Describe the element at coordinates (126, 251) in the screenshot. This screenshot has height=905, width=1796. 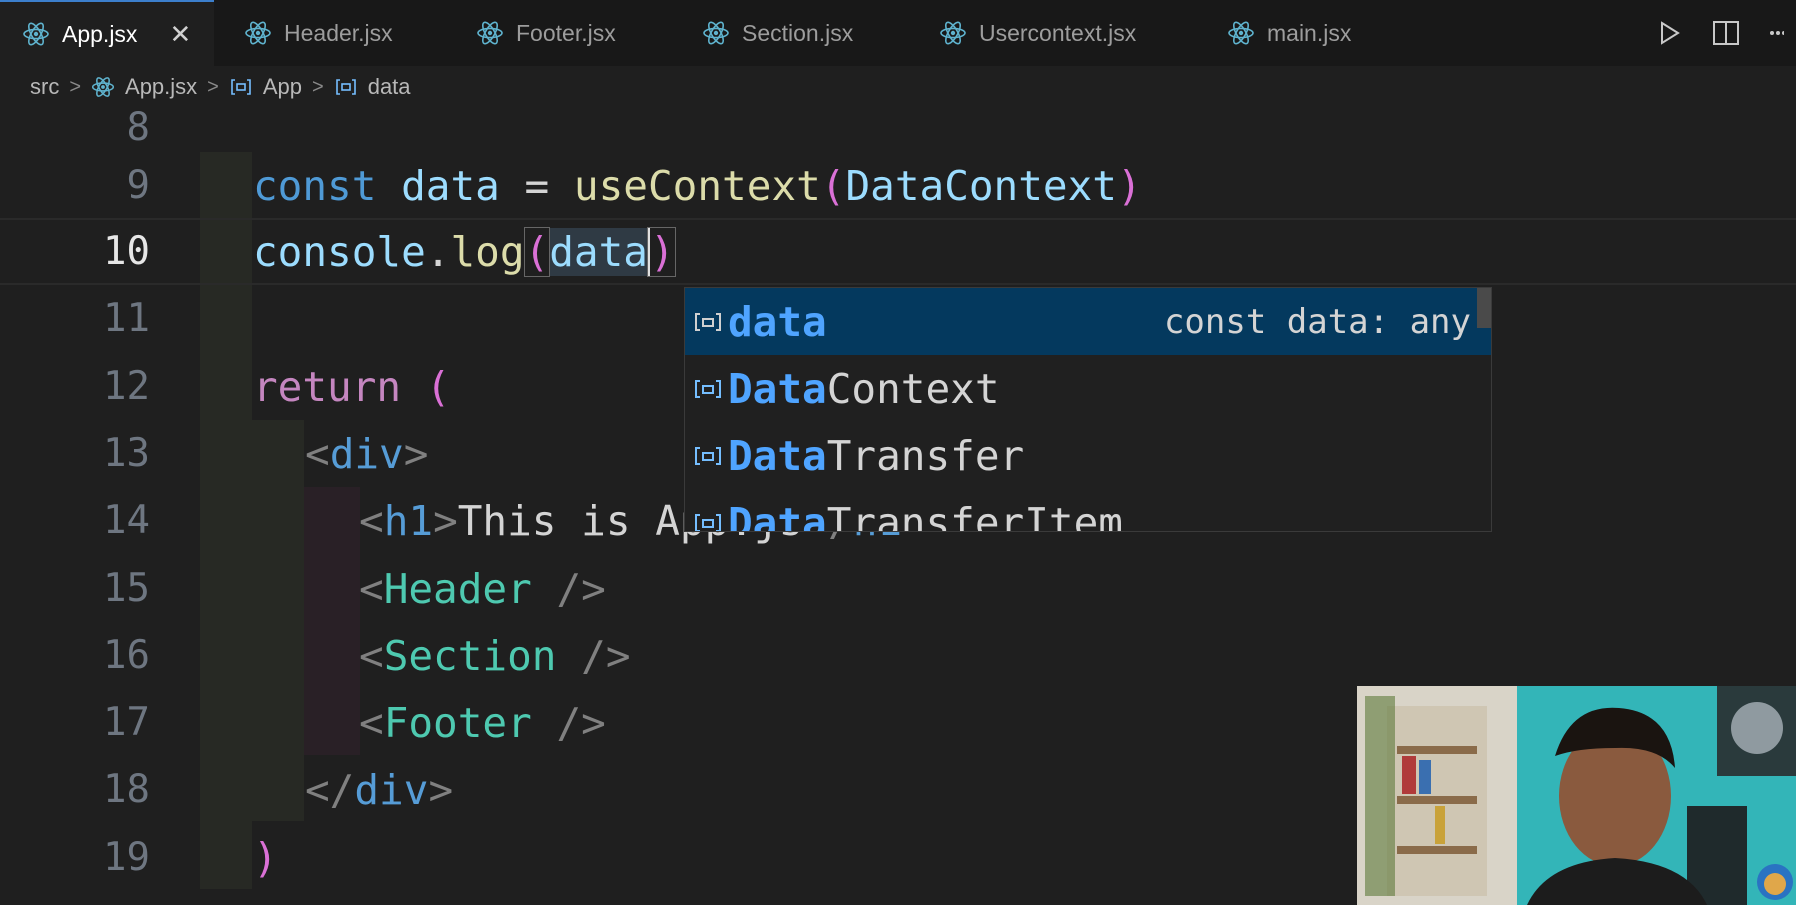
I see `line-number: 10` at that location.